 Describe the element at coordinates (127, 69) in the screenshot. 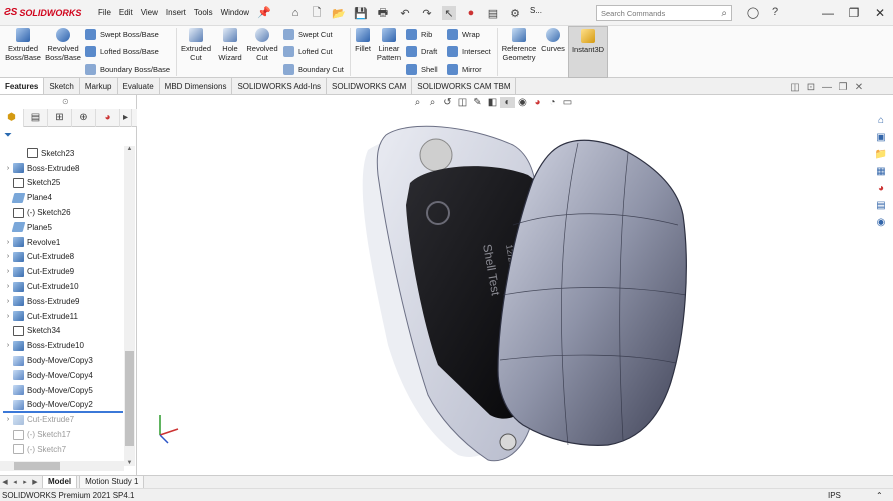

I see `boundary-boss-button: Boundary Boss/Base` at that location.